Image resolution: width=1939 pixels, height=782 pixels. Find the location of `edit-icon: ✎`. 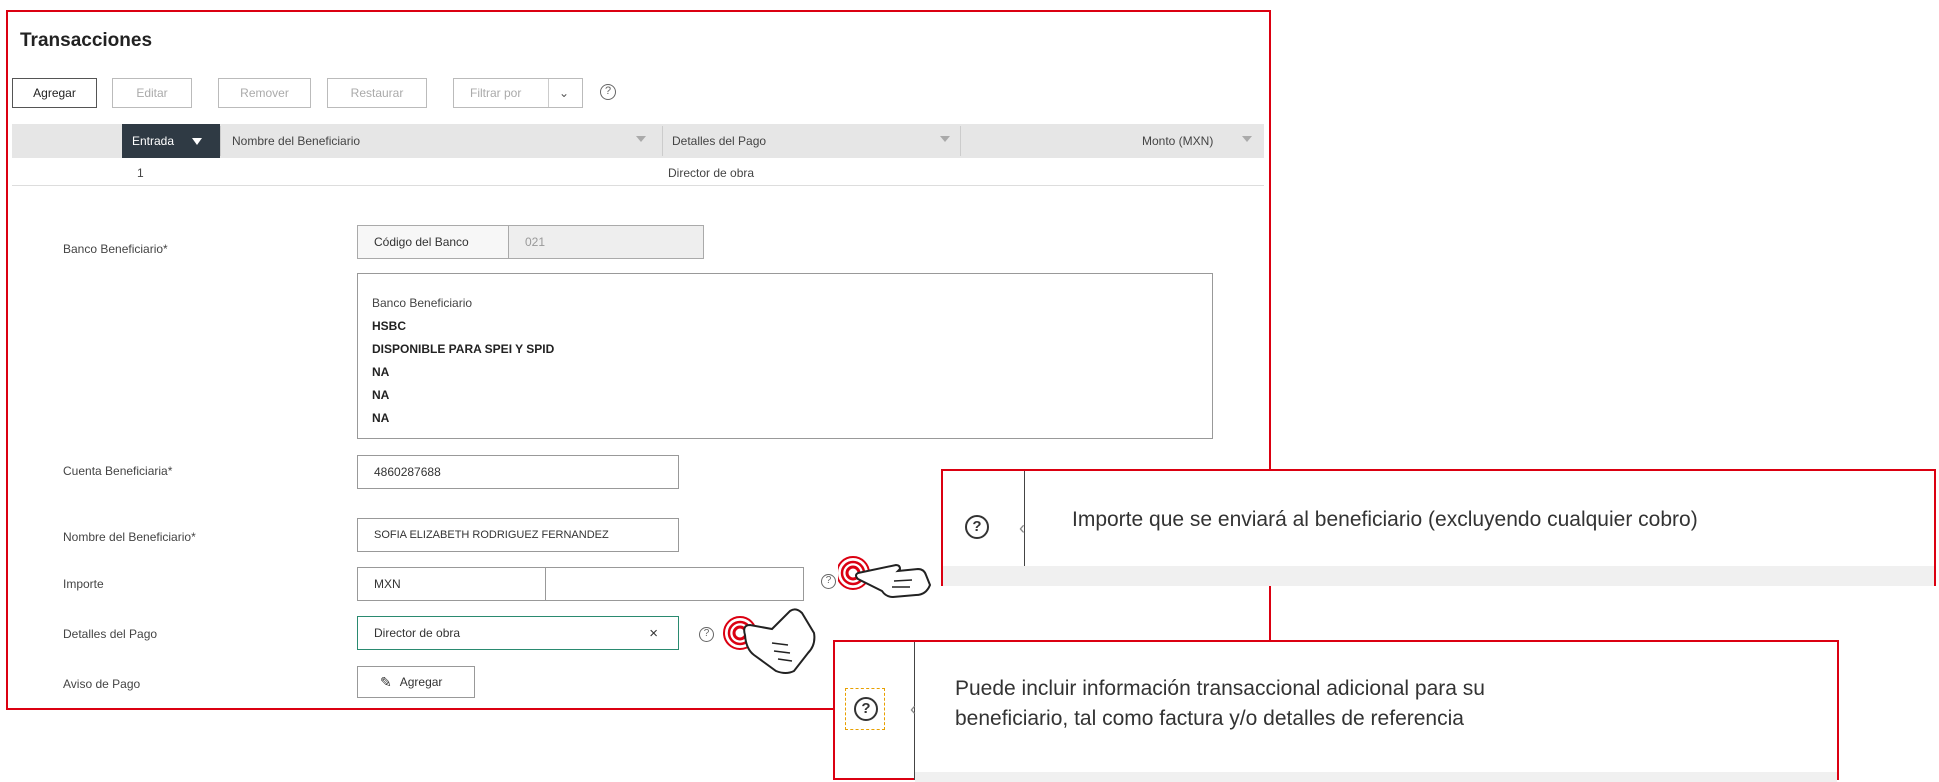

edit-icon: ✎ is located at coordinates (386, 681).